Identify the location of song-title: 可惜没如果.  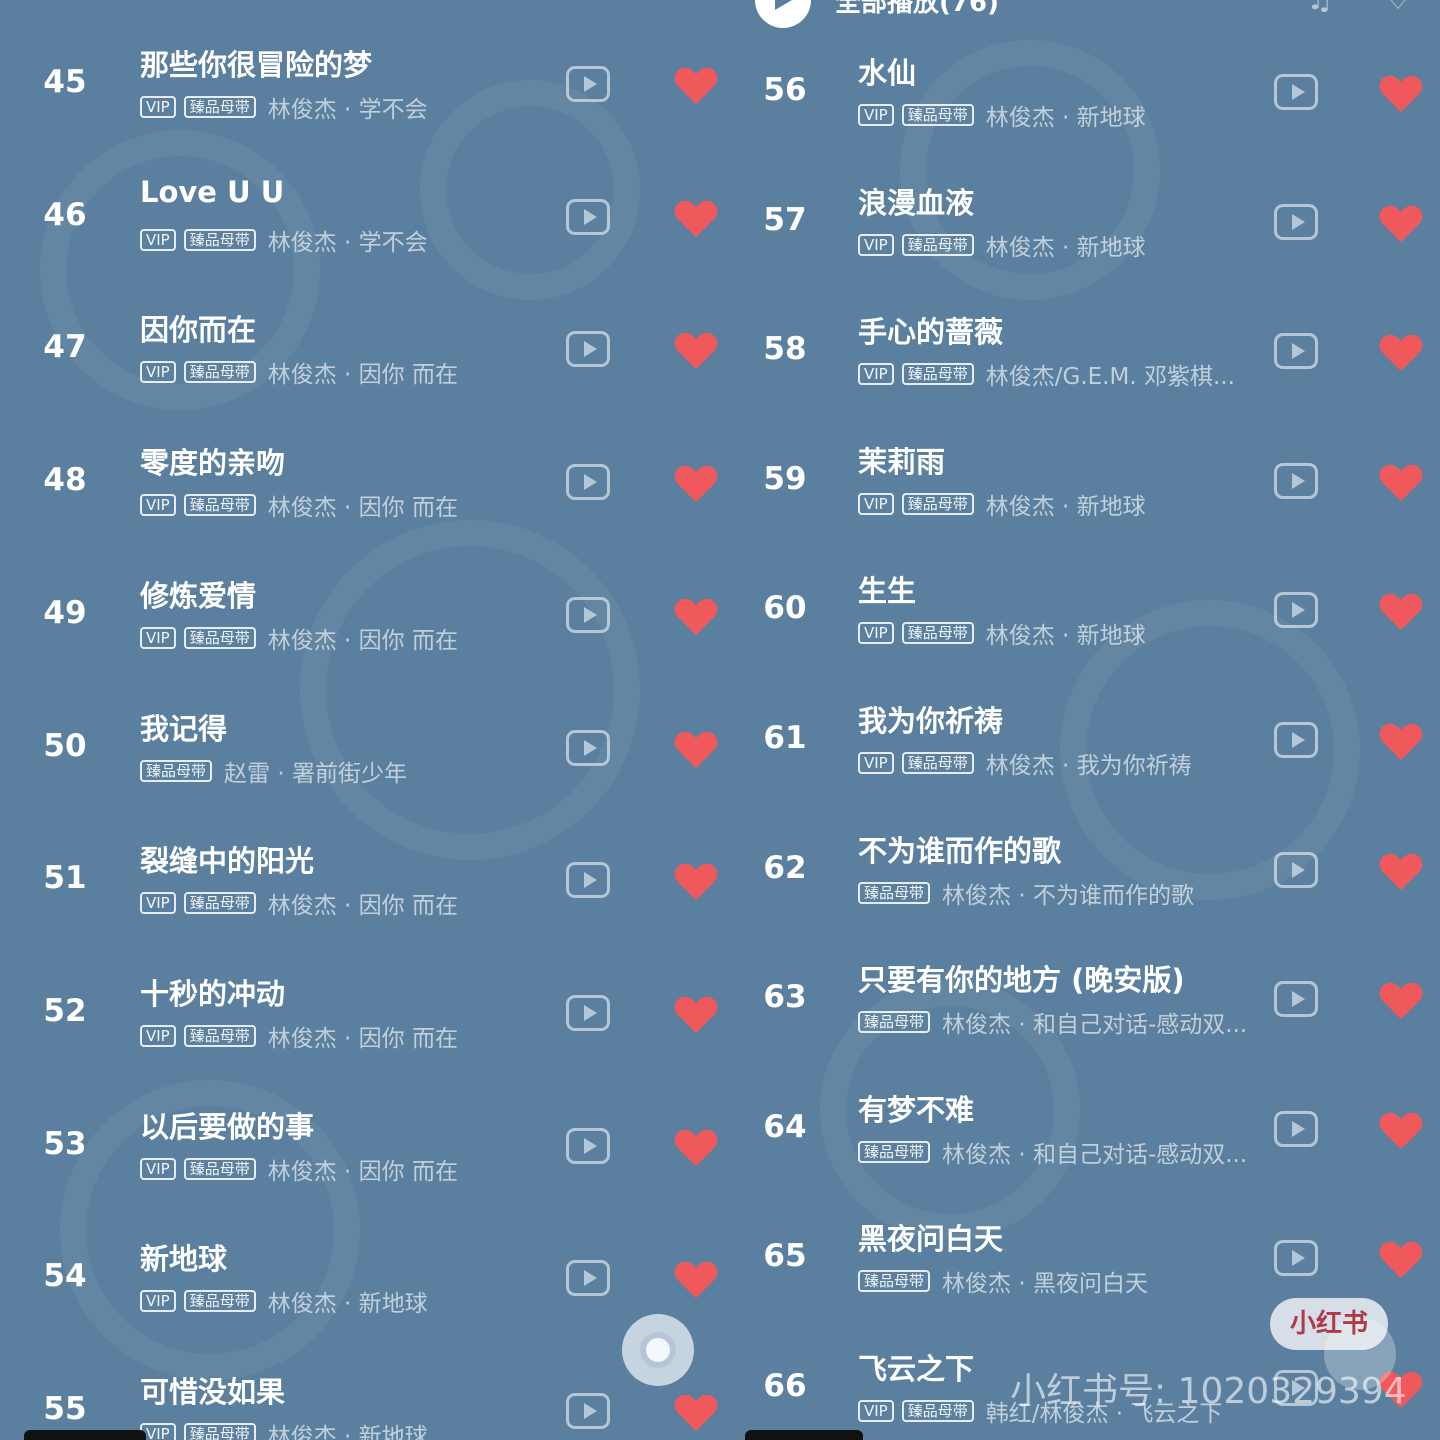
(213, 1392).